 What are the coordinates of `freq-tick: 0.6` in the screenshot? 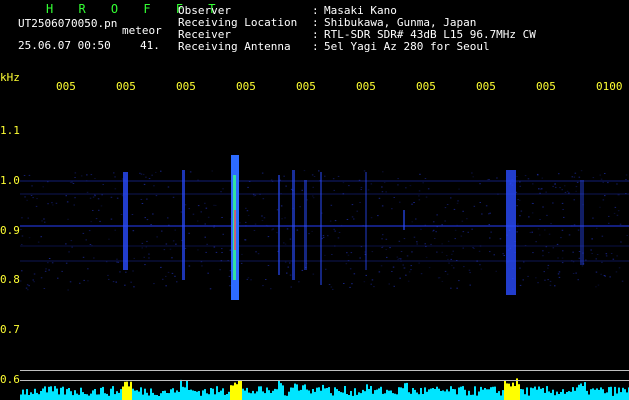 It's located at (10, 379).